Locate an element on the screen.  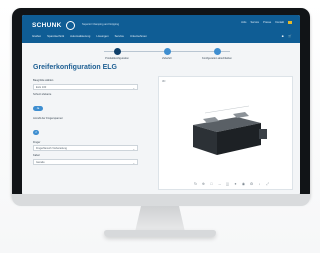
cart-icon: 🛒 is located at coordinates (290, 36).